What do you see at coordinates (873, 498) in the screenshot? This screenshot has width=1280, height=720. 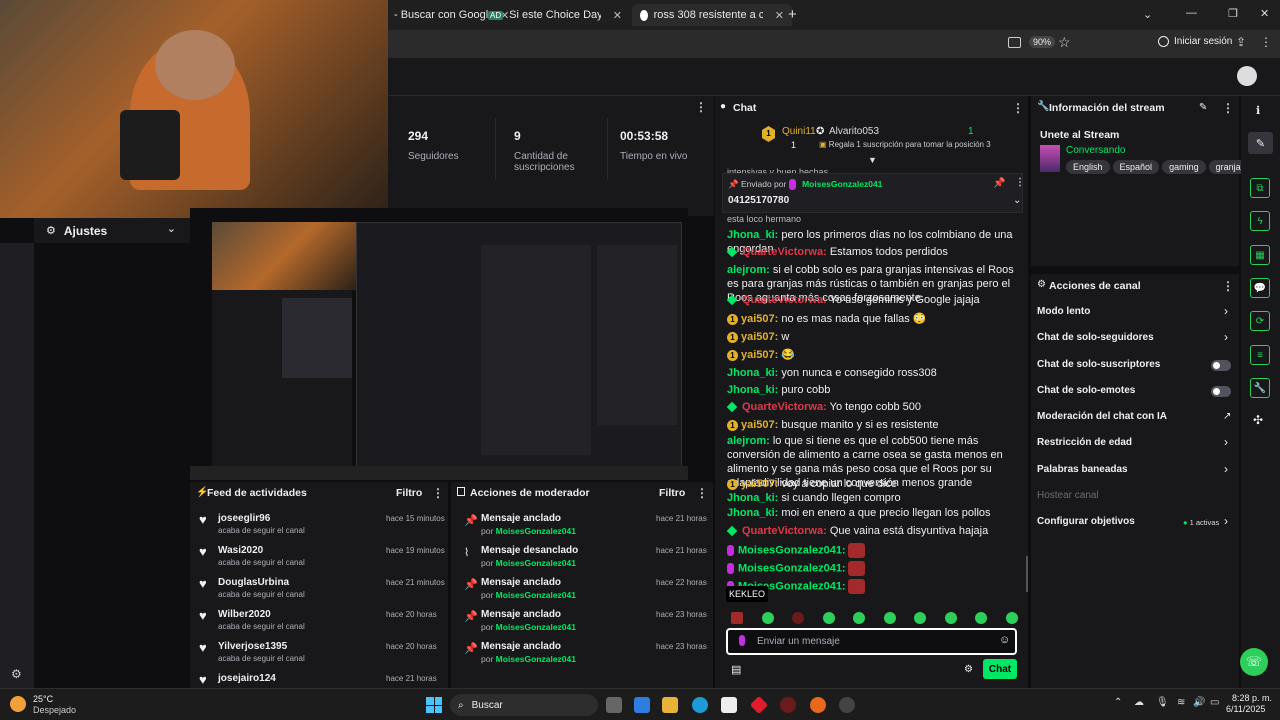 I see `chat-message: Jhona_ki: si cuando llegen compro` at bounding box center [873, 498].